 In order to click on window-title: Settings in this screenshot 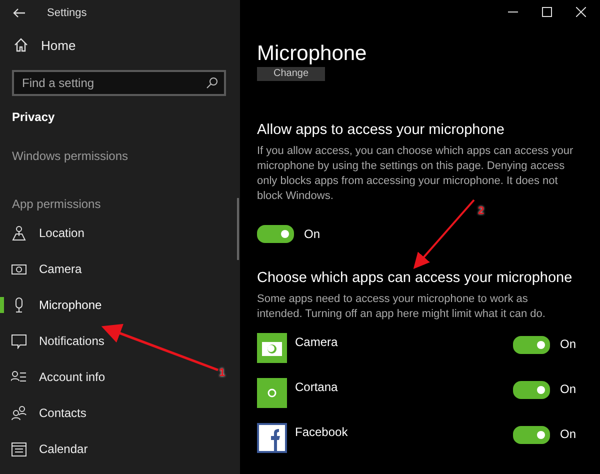, I will do `click(67, 12)`.